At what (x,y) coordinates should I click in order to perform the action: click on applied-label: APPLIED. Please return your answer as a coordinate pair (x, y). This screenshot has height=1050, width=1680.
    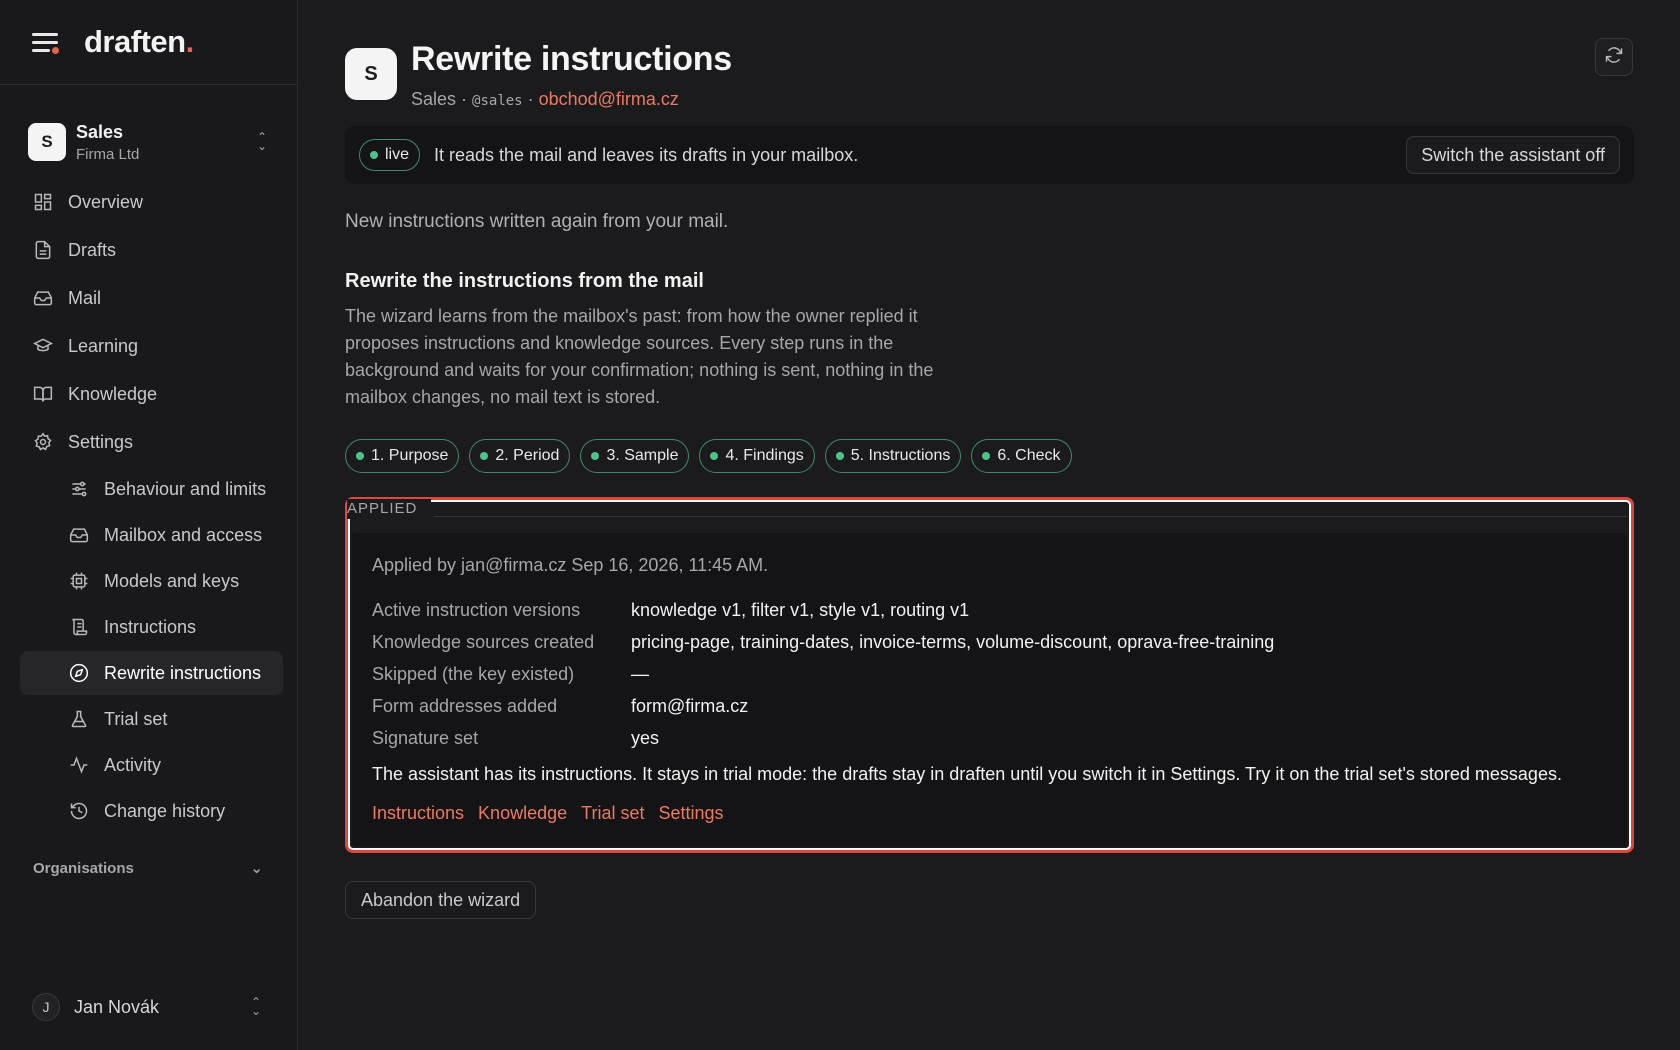
    Looking at the image, I should click on (389, 509).